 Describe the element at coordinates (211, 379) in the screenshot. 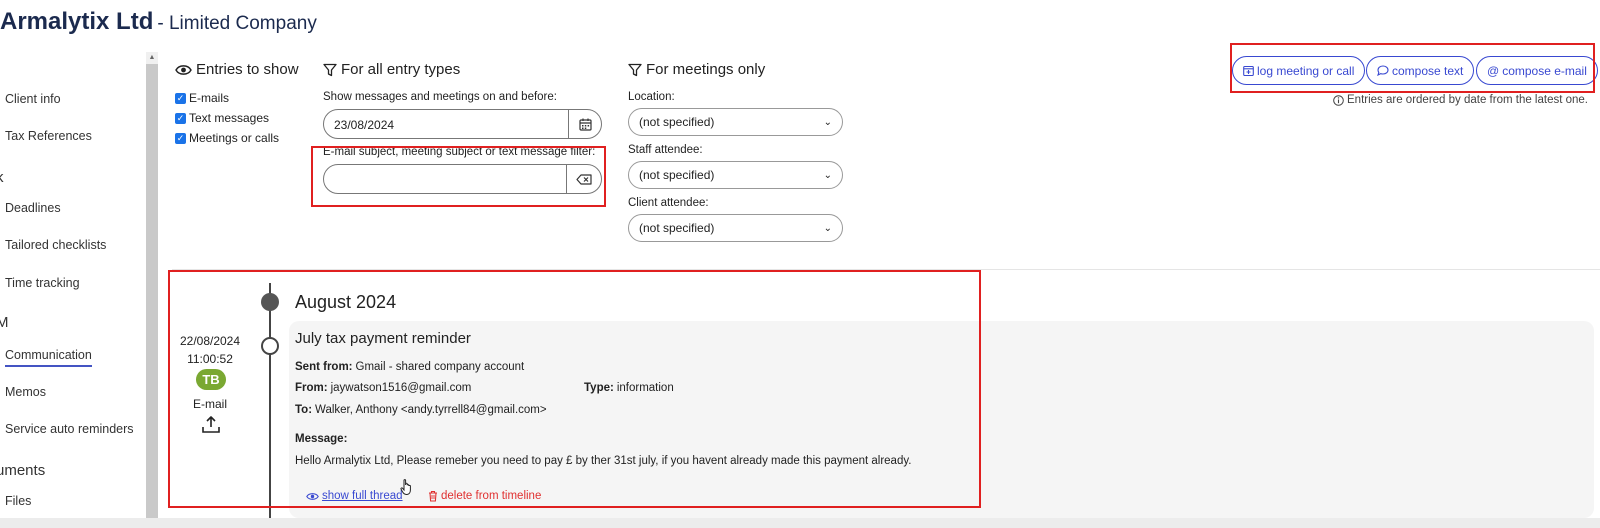

I see `avatar: TB` at that location.